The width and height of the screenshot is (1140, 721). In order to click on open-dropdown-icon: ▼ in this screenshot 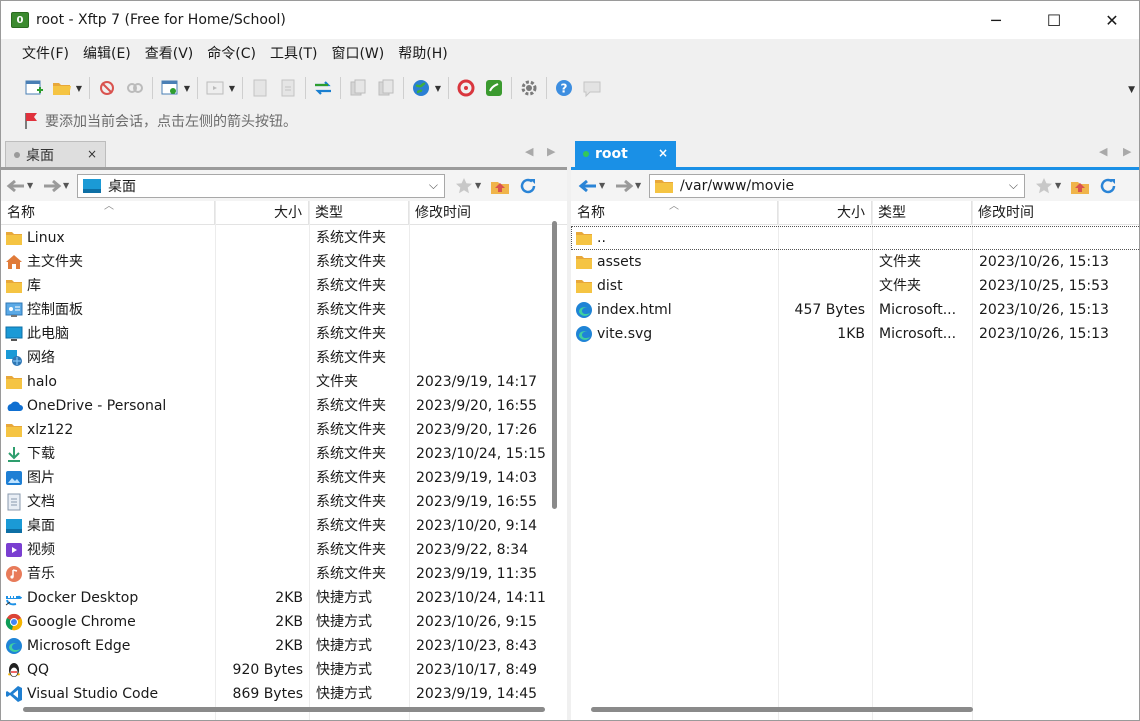, I will do `click(79, 88)`.